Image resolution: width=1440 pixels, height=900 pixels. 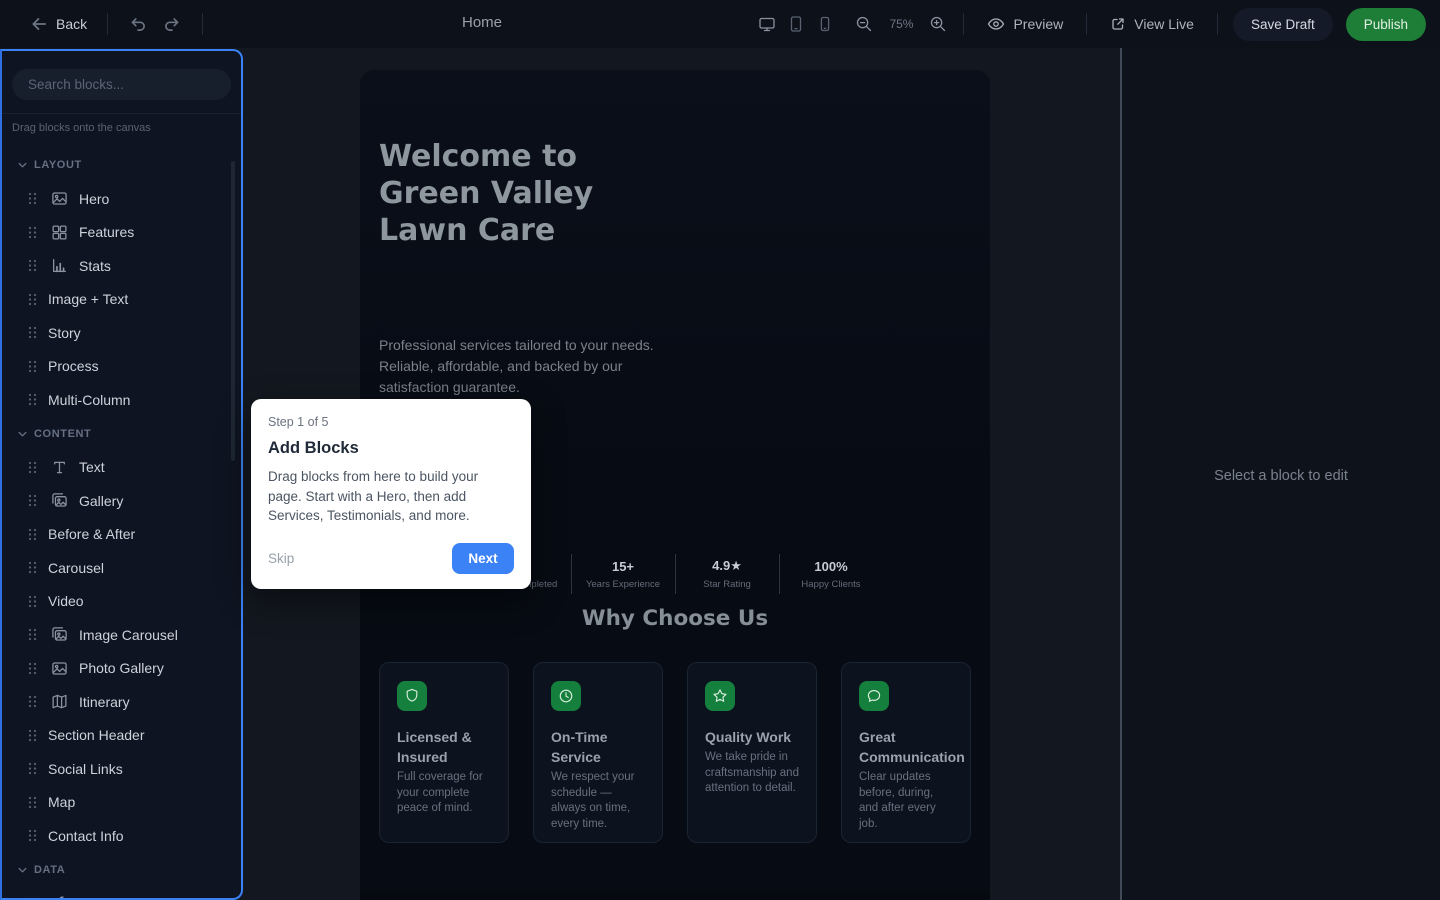 I want to click on sidebar-block-stats: Stats, so click(x=121, y=266).